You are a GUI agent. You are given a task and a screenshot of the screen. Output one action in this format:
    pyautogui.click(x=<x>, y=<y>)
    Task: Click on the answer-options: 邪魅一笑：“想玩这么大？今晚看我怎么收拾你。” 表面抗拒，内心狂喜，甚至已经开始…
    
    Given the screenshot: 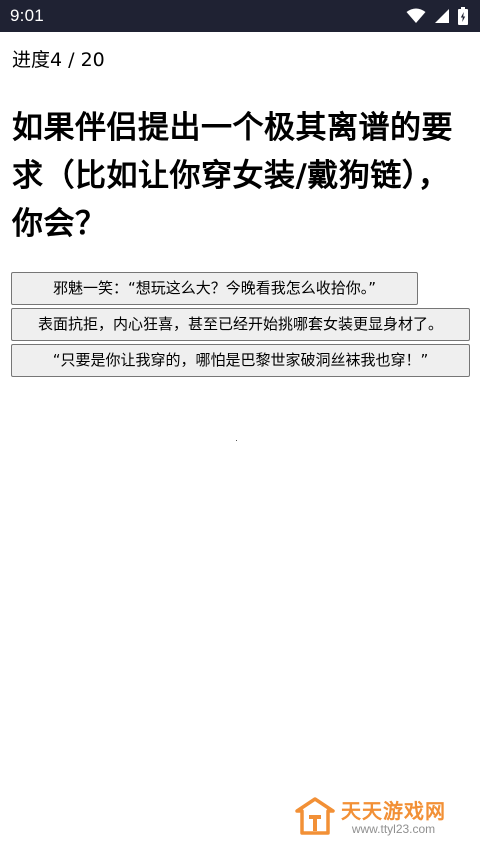 What is the action you would take?
    pyautogui.click(x=240, y=326)
    